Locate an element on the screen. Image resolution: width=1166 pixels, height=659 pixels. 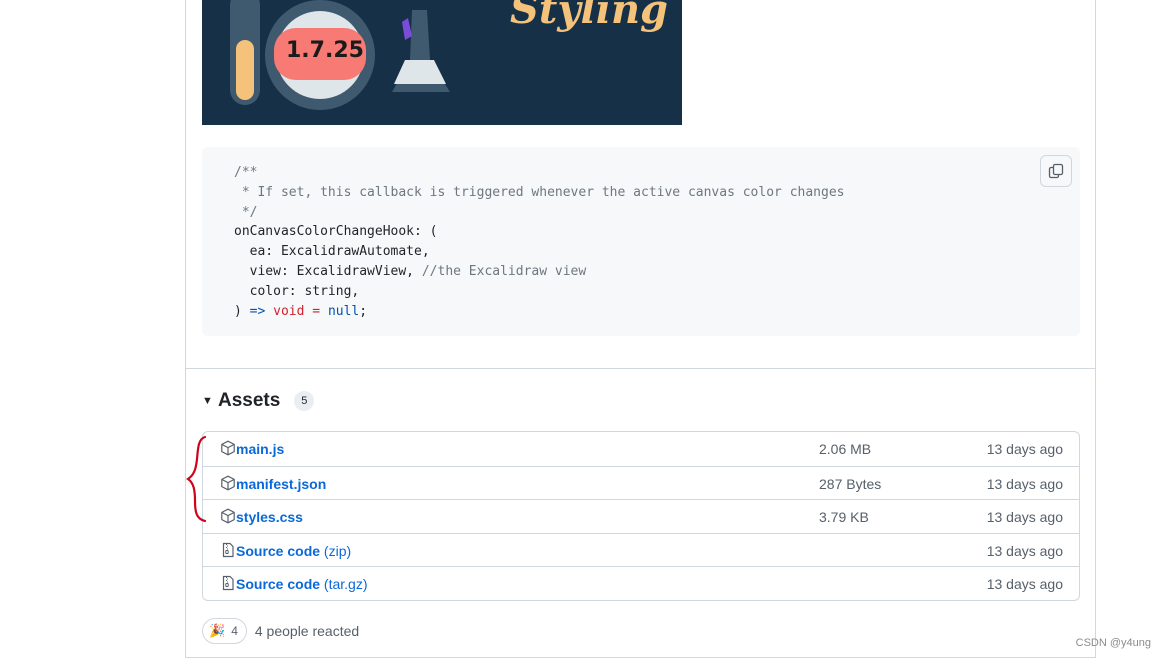
code-line: /** is located at coordinates (246, 172).